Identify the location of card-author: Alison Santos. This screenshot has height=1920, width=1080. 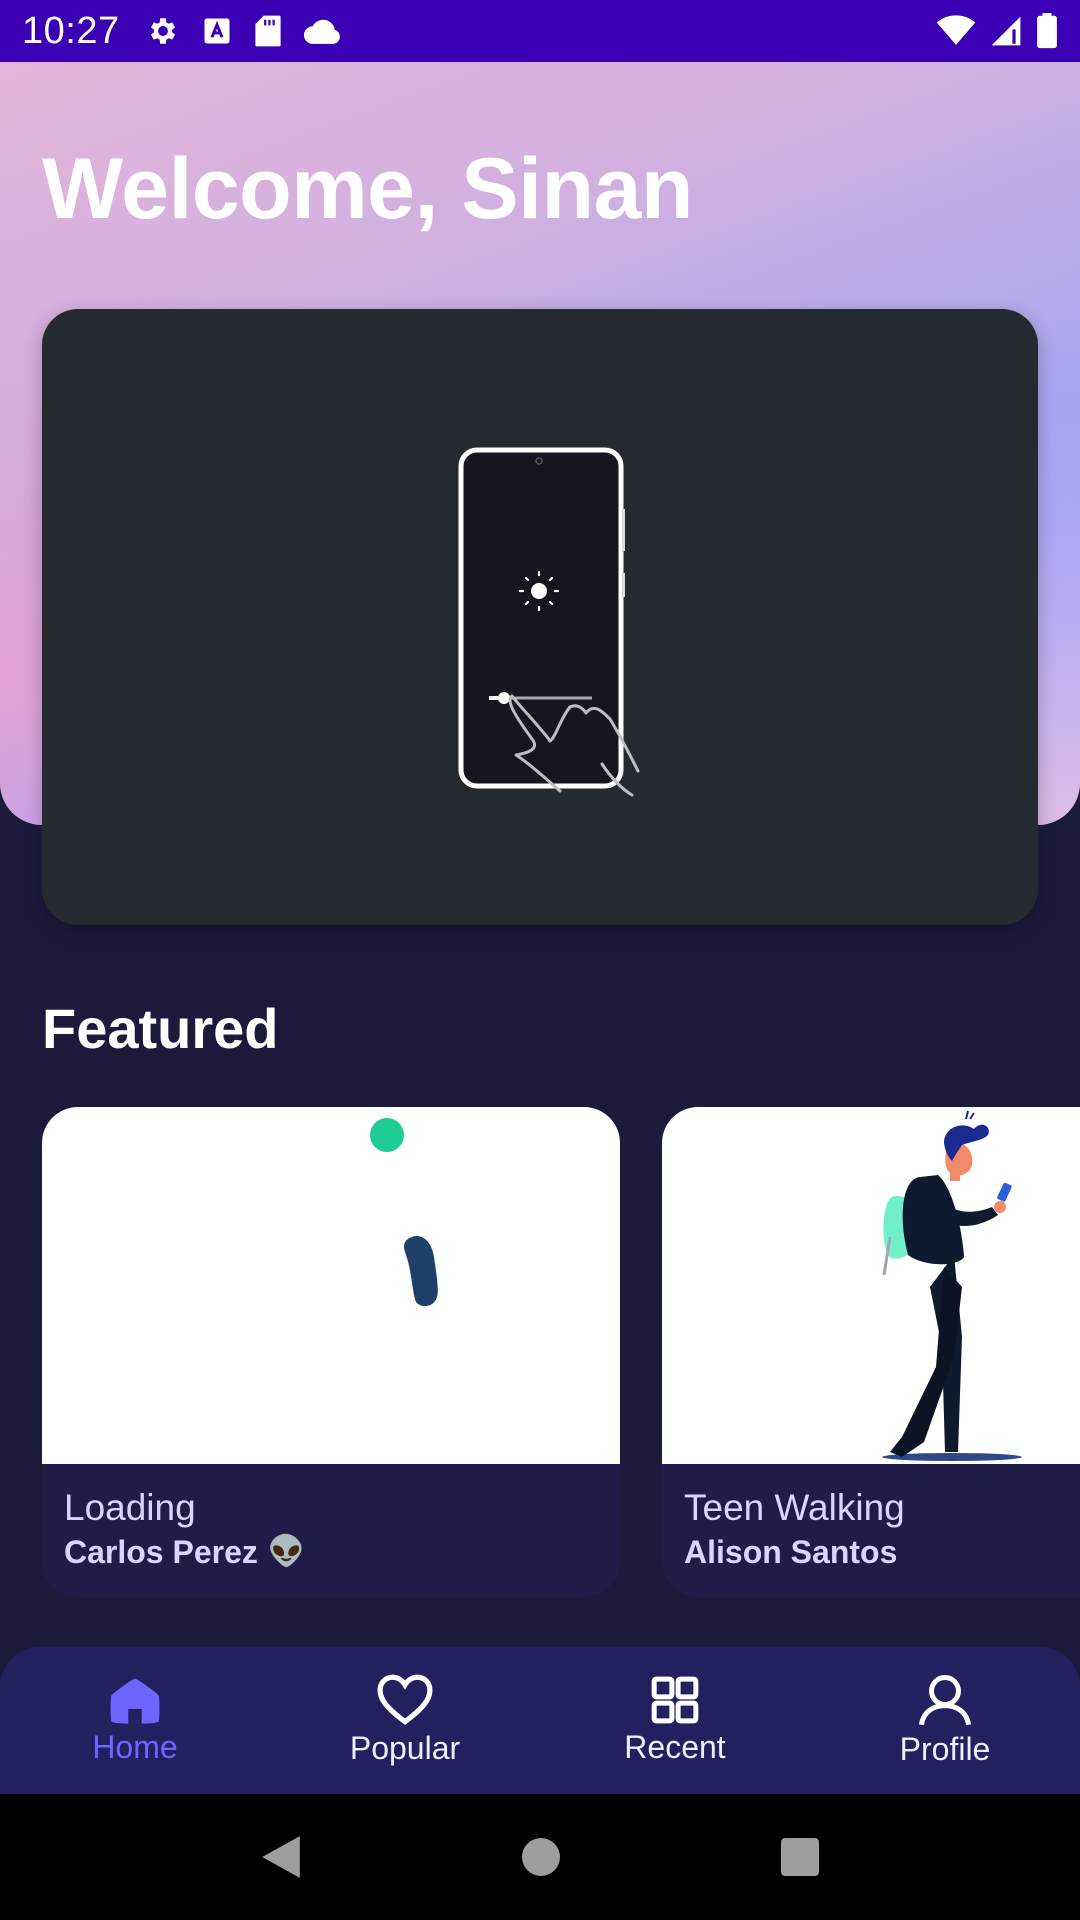
(882, 1552).